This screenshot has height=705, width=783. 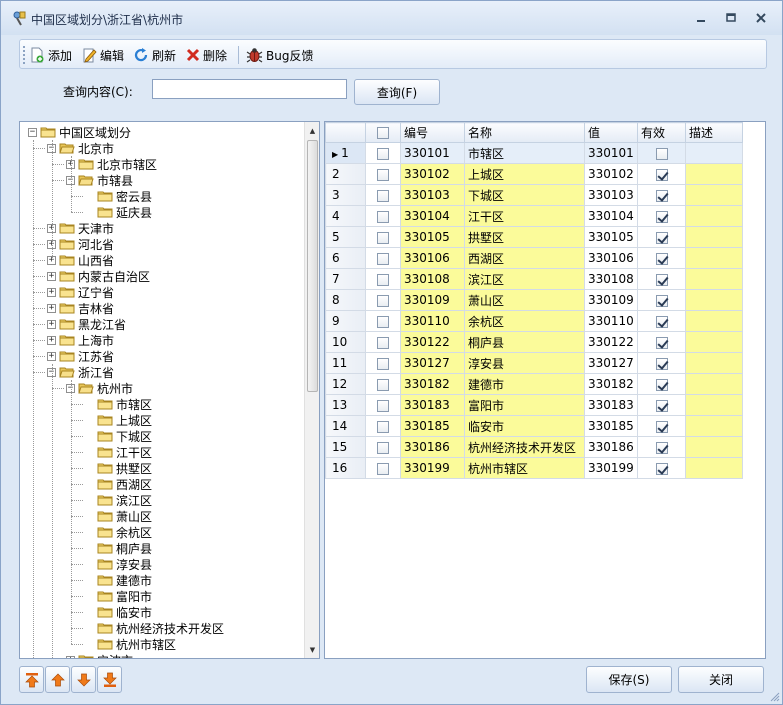 I want to click on table-row: 6 330106 西湖区 330106, so click(x=536, y=258).